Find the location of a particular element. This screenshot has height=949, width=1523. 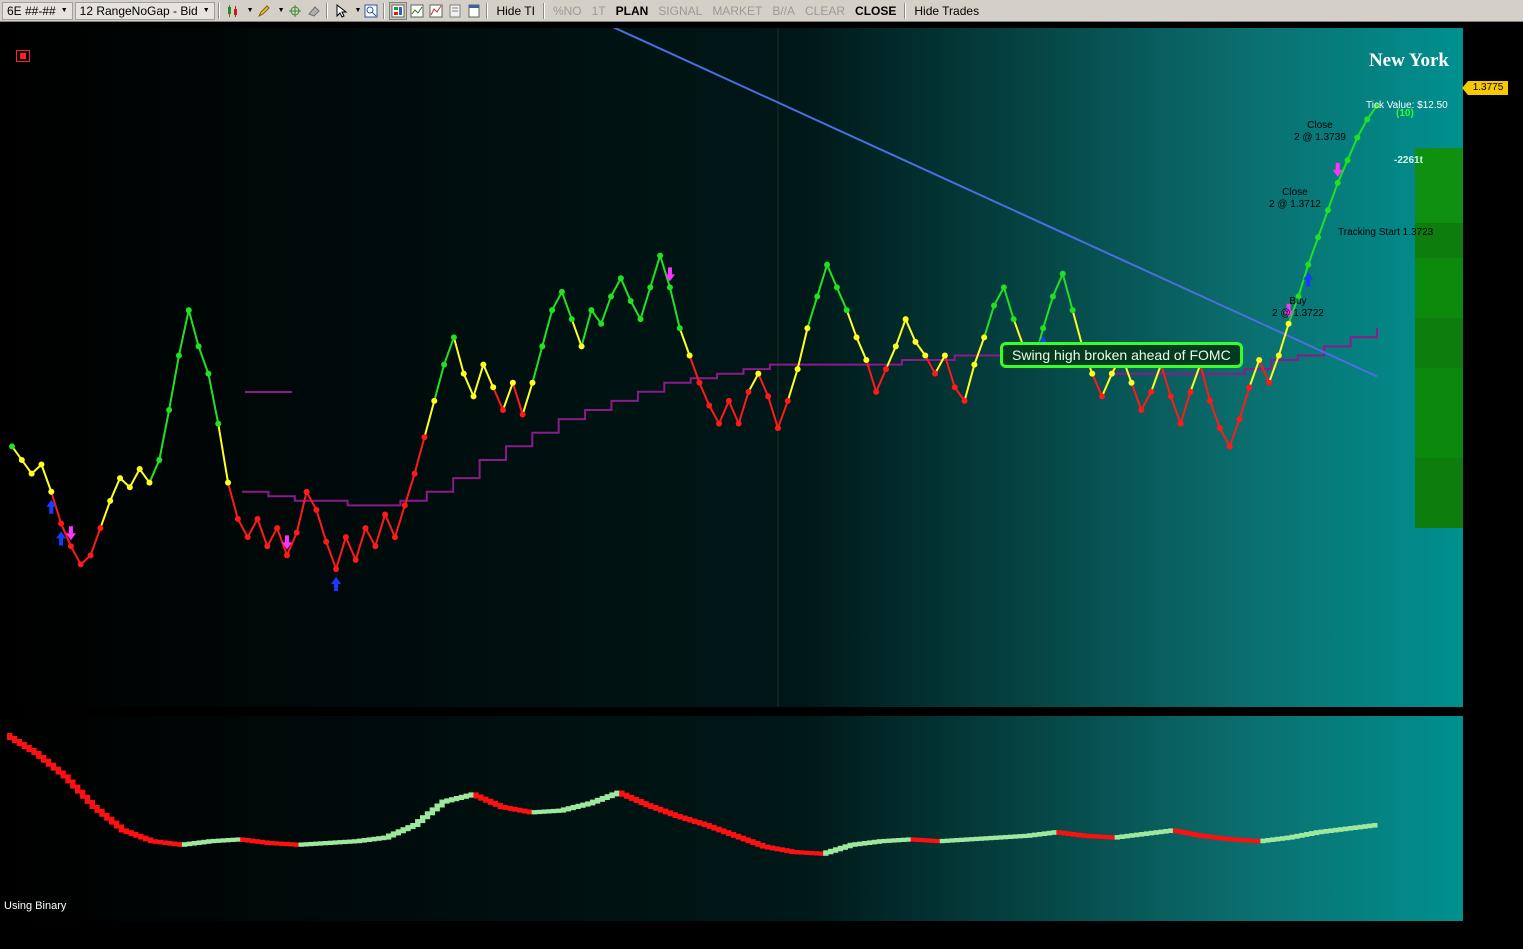

indicators-icon is located at coordinates (436, 11).